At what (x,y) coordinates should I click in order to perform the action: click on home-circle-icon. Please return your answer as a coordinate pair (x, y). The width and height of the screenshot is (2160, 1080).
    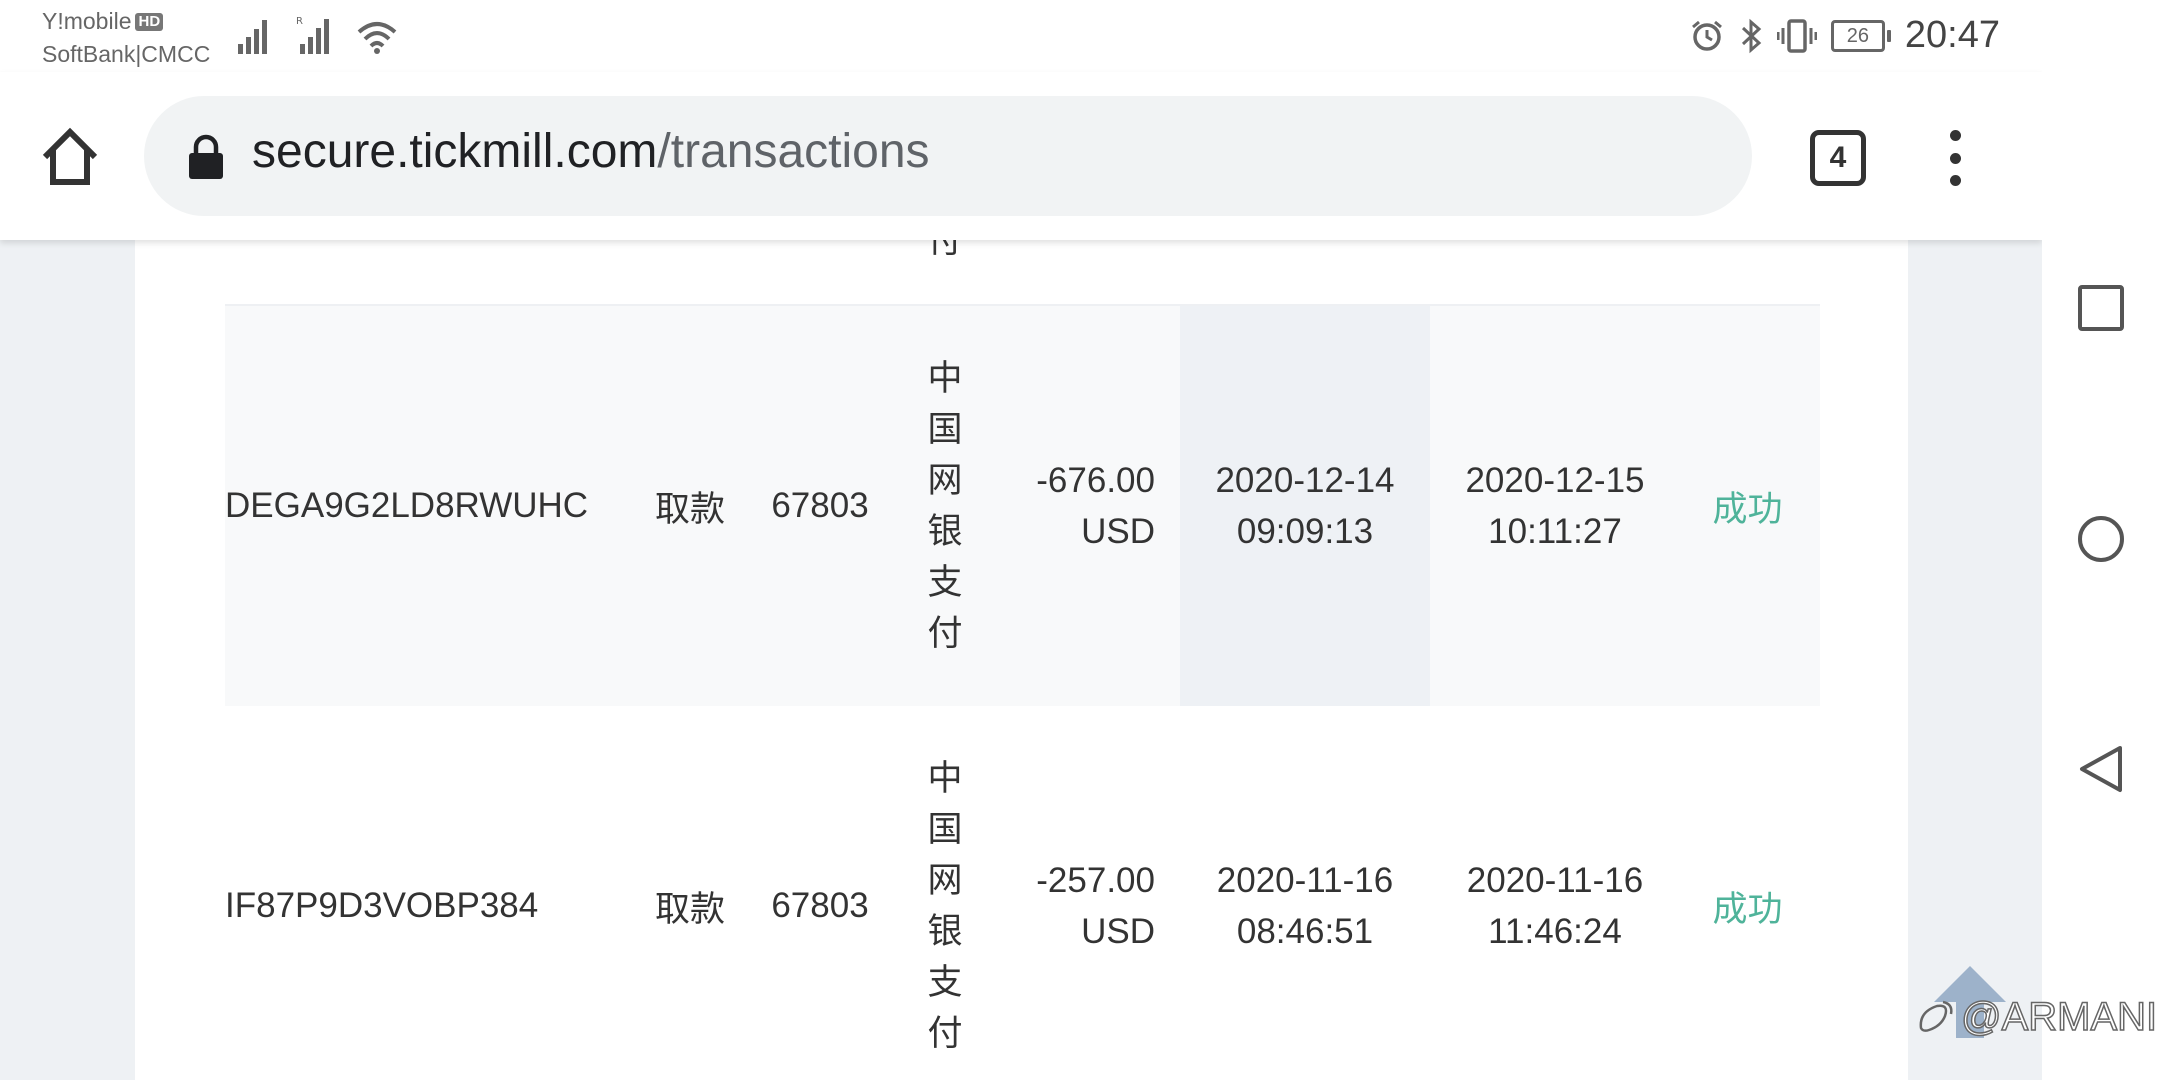
    Looking at the image, I should click on (2101, 539).